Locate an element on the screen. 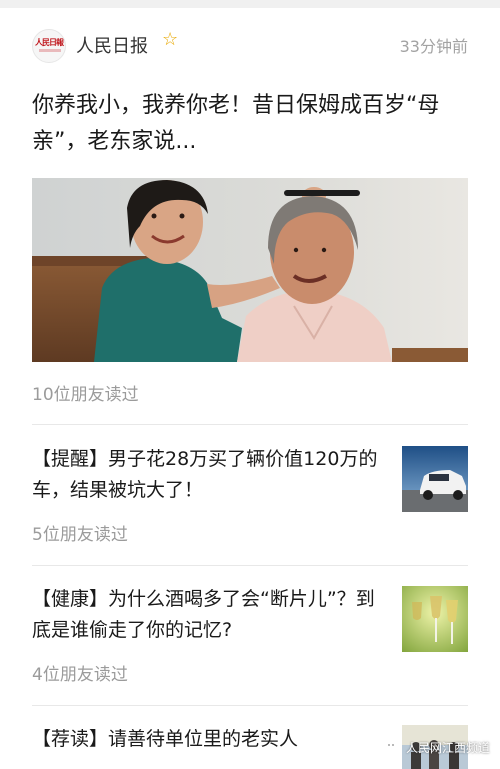 The width and height of the screenshot is (500, 769). car-thumbnail is located at coordinates (435, 479).